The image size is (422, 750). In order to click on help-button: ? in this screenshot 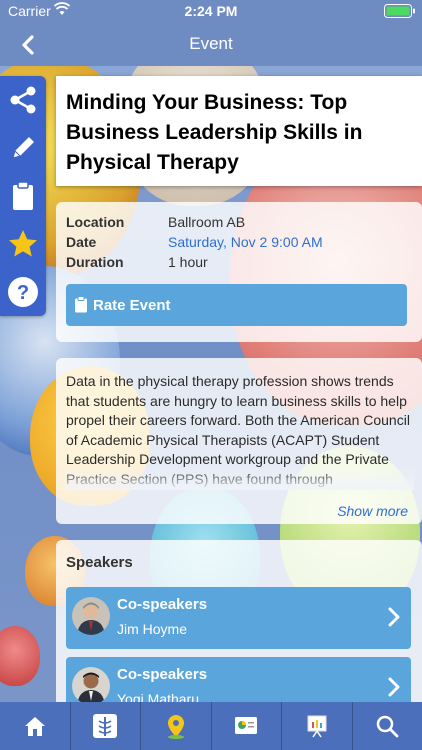, I will do `click(23, 292)`.